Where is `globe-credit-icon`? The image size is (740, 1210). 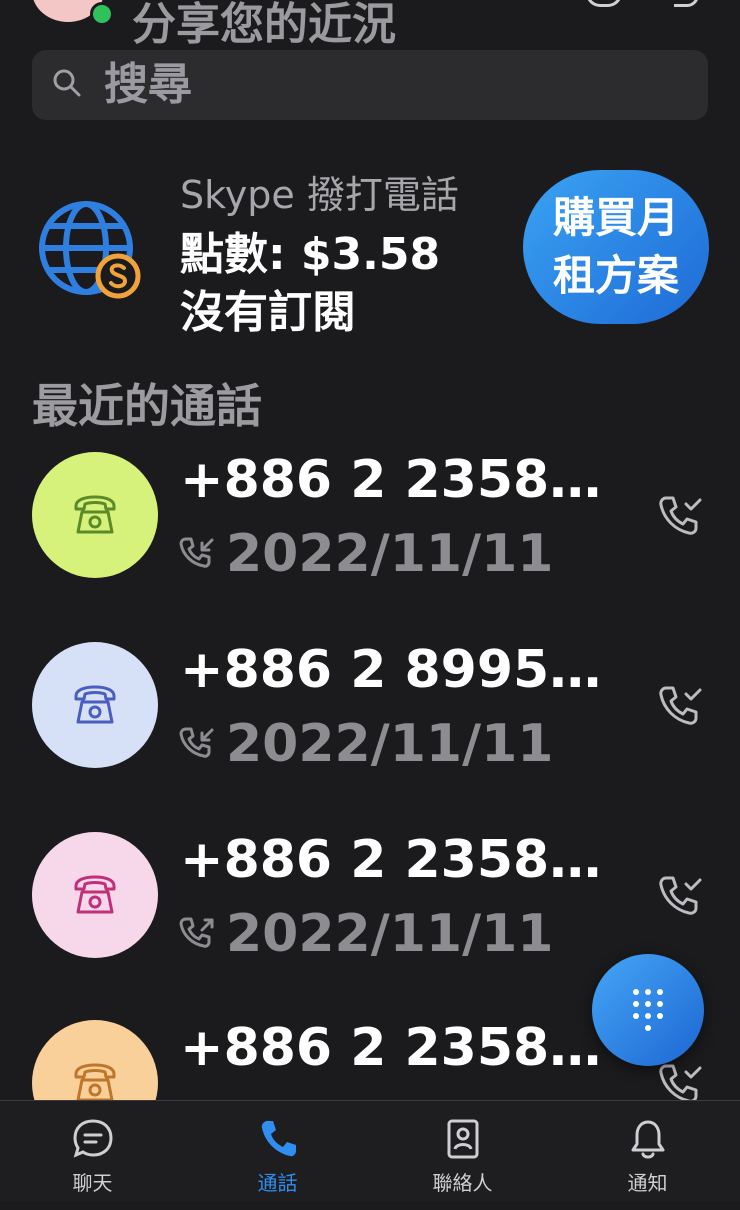
globe-credit-icon is located at coordinates (90, 250).